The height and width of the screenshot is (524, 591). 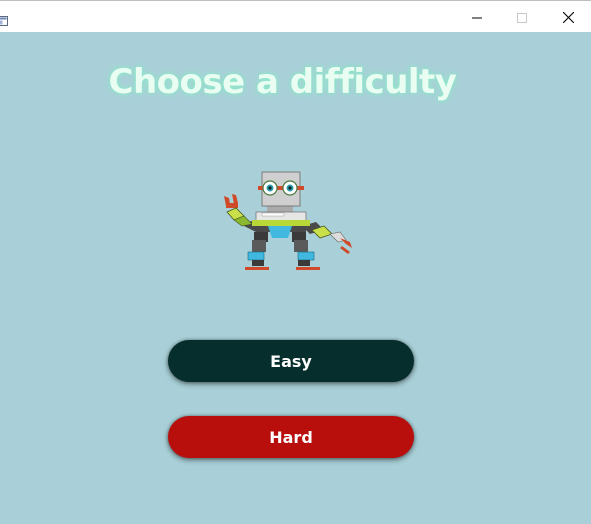 I want to click on title-bar, so click(x=295, y=16).